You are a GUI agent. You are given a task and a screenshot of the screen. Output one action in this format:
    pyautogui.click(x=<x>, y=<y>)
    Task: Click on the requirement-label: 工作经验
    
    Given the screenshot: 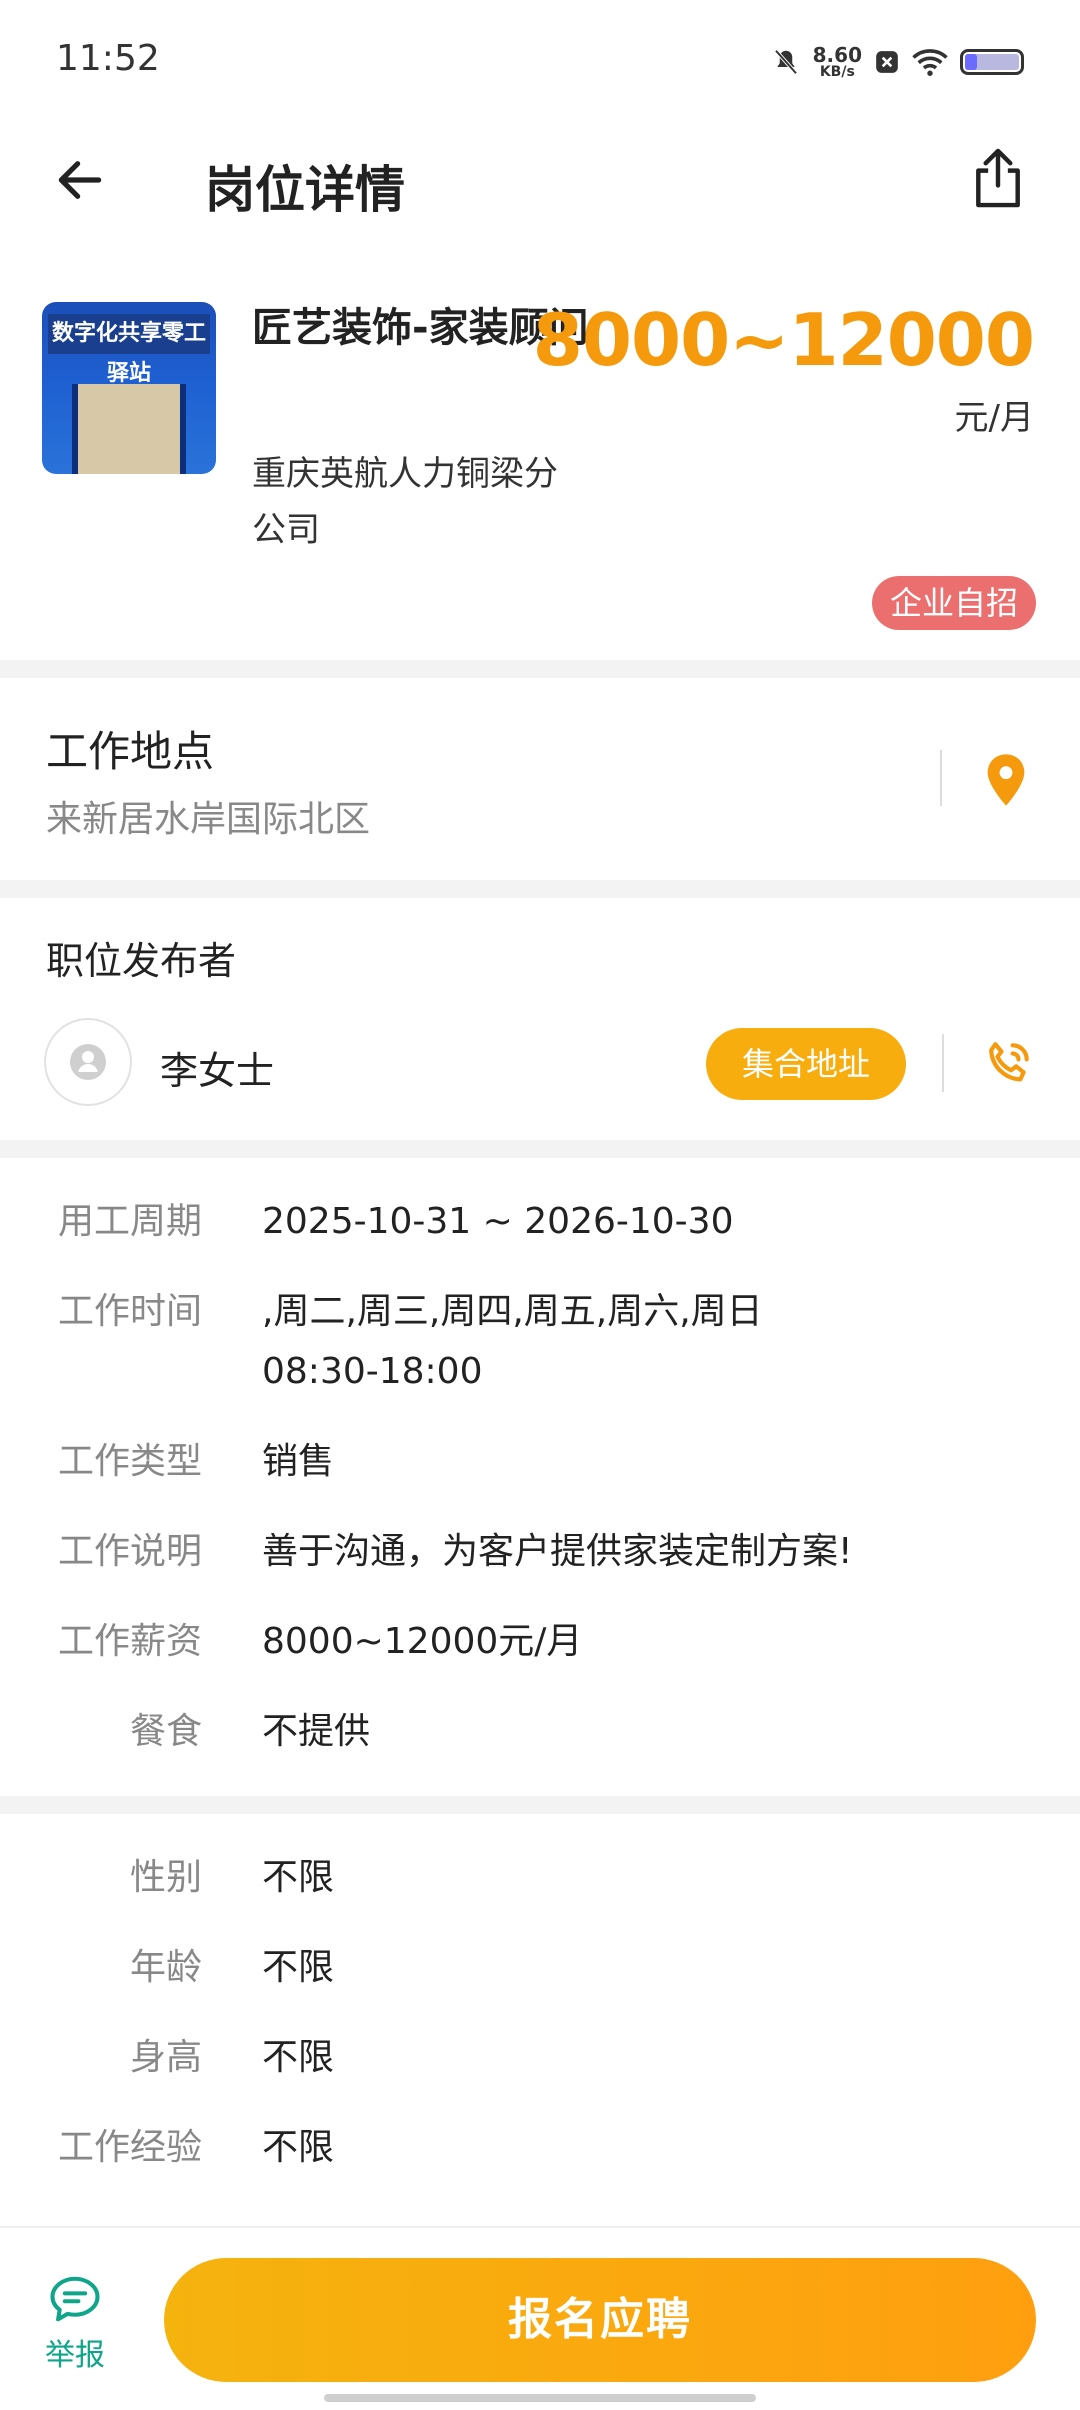 What is the action you would take?
    pyautogui.click(x=129, y=2147)
    